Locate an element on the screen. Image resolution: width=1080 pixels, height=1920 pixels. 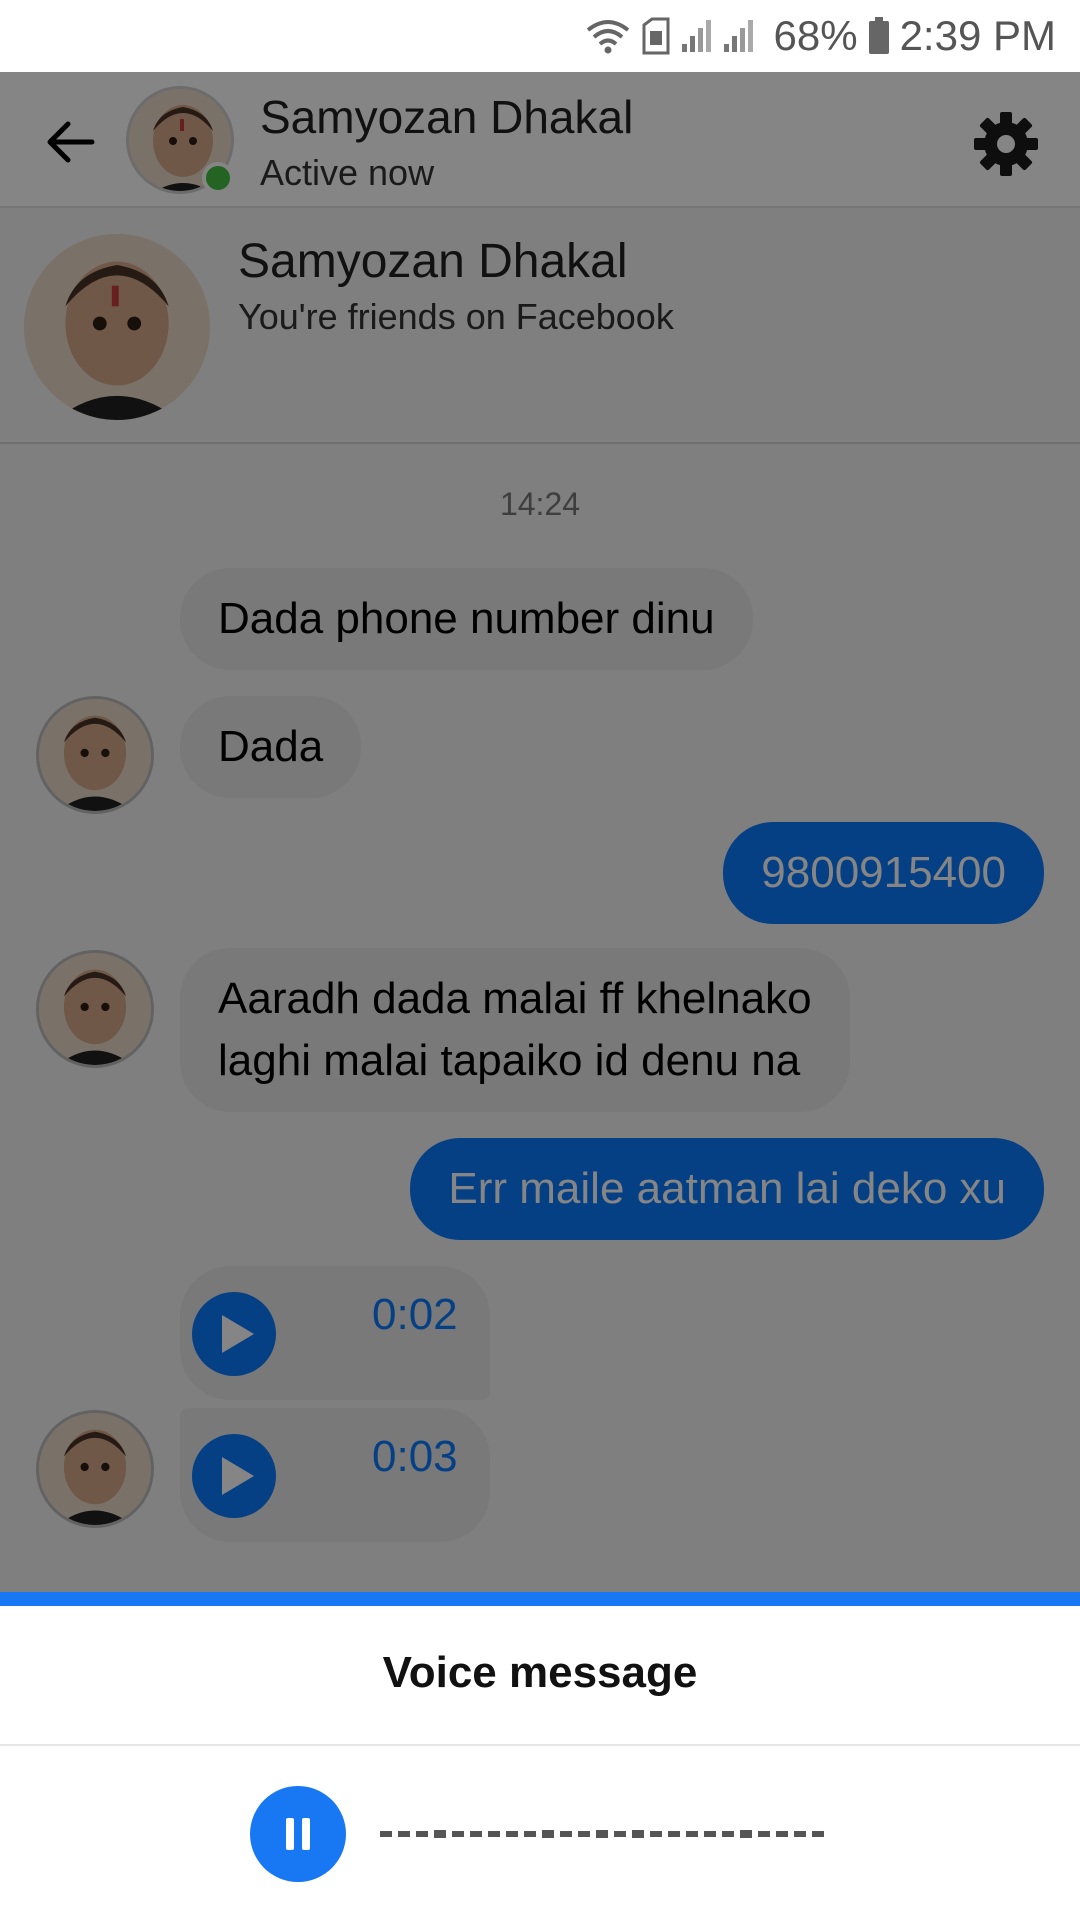
divider is located at coordinates (540, 1745).